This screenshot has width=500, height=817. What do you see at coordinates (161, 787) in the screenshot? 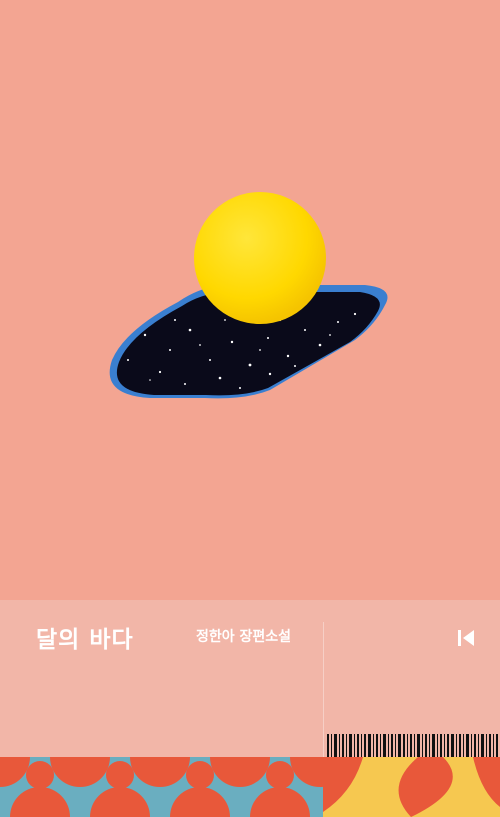
I see `pattern-strip-left` at bounding box center [161, 787].